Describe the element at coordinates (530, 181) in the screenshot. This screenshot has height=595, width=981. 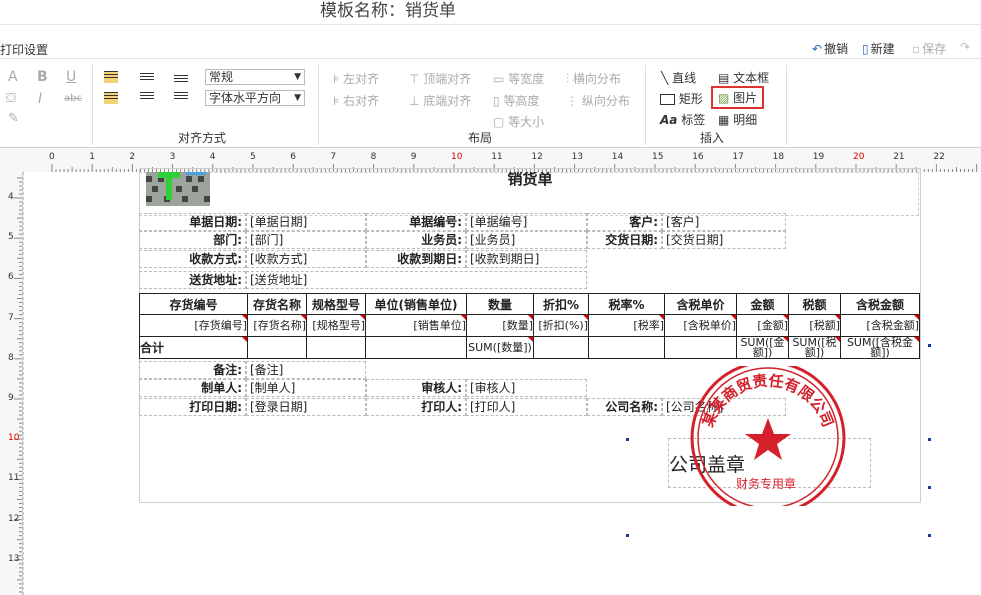
I see `document-heading: 销货单` at that location.